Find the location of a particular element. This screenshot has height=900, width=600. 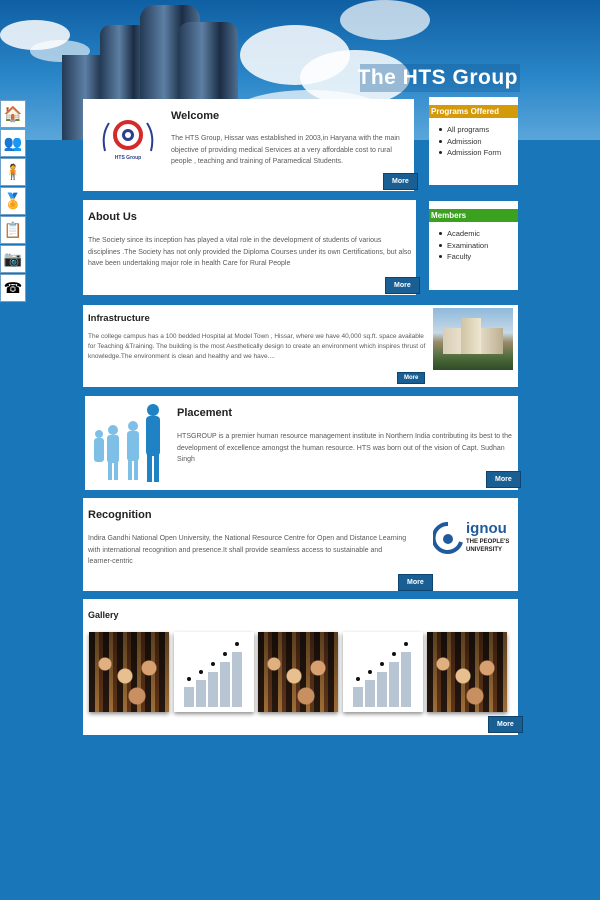

programs-heading: Programs Offered is located at coordinates (473, 111).